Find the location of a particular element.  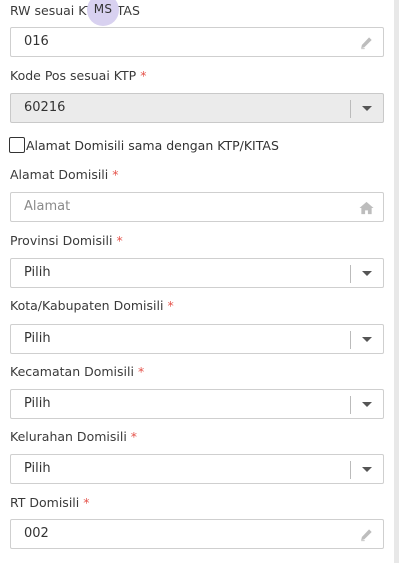

kode-pos-value: 60216 is located at coordinates (45, 107).